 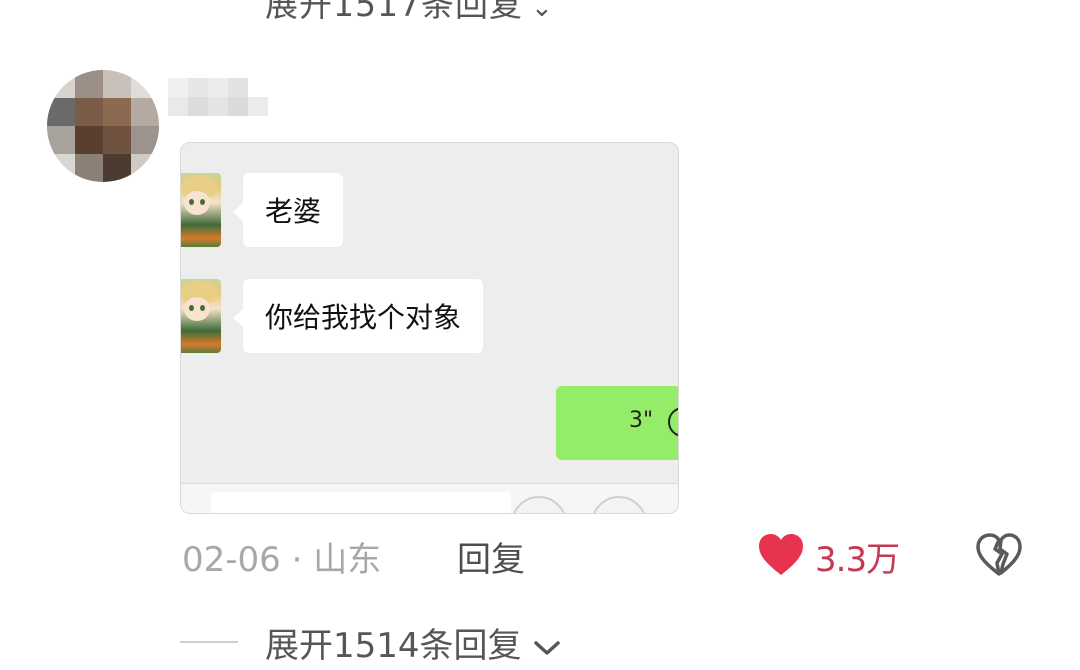 What do you see at coordinates (281, 556) in the screenshot?
I see `comment-meta: 02-06 · 山东` at bounding box center [281, 556].